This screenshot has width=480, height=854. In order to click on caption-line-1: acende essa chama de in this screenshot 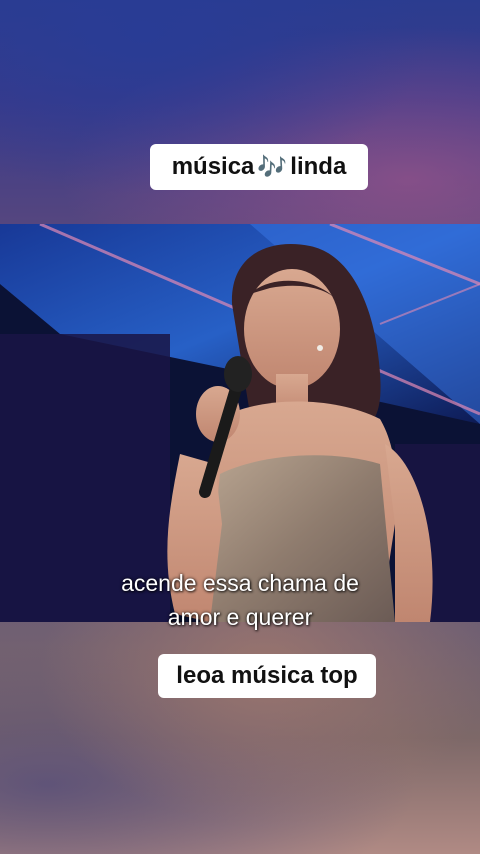, I will do `click(240, 583)`.